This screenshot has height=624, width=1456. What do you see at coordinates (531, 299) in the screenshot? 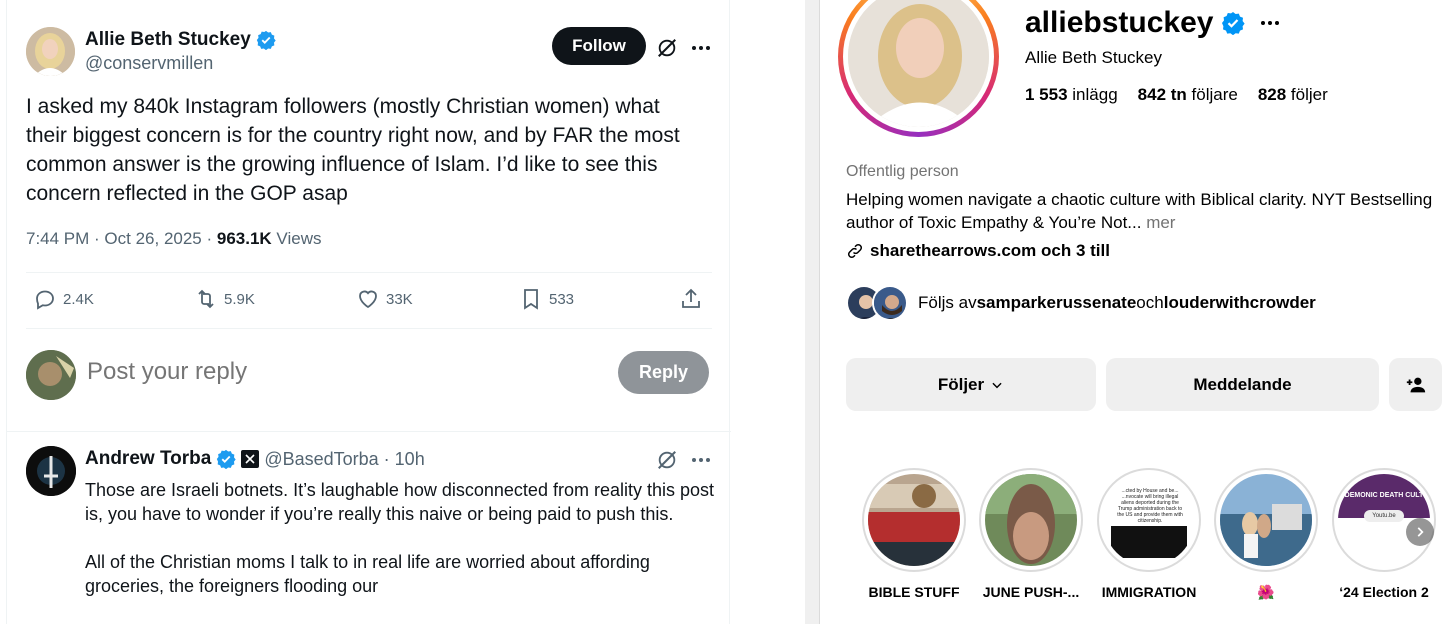
I see `bookmark-icon` at bounding box center [531, 299].